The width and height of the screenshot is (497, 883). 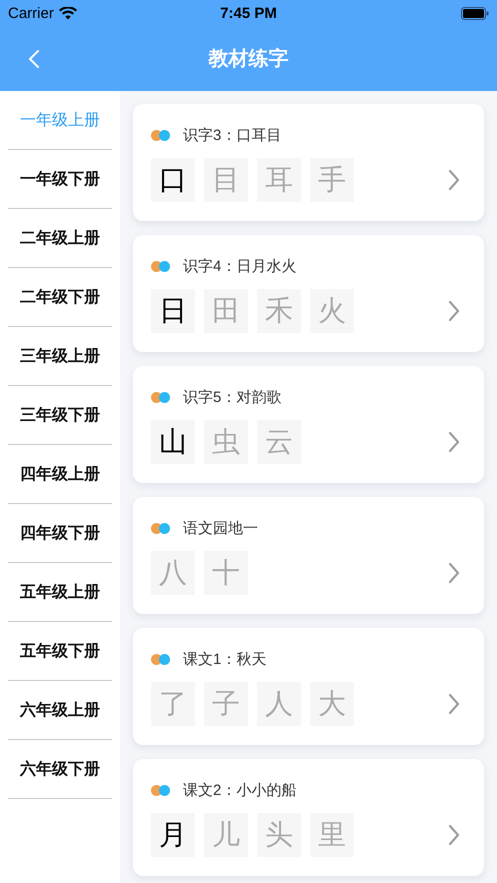 I want to click on lesson-card: 语文园地一 八 十, so click(x=308, y=555).